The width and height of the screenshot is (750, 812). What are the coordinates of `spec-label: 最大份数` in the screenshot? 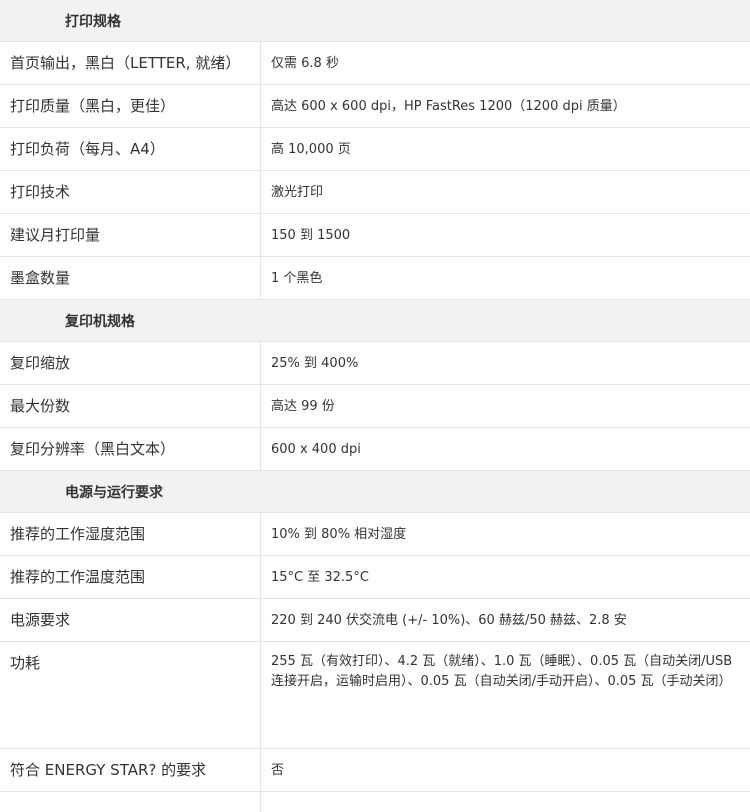 It's located at (130, 406).